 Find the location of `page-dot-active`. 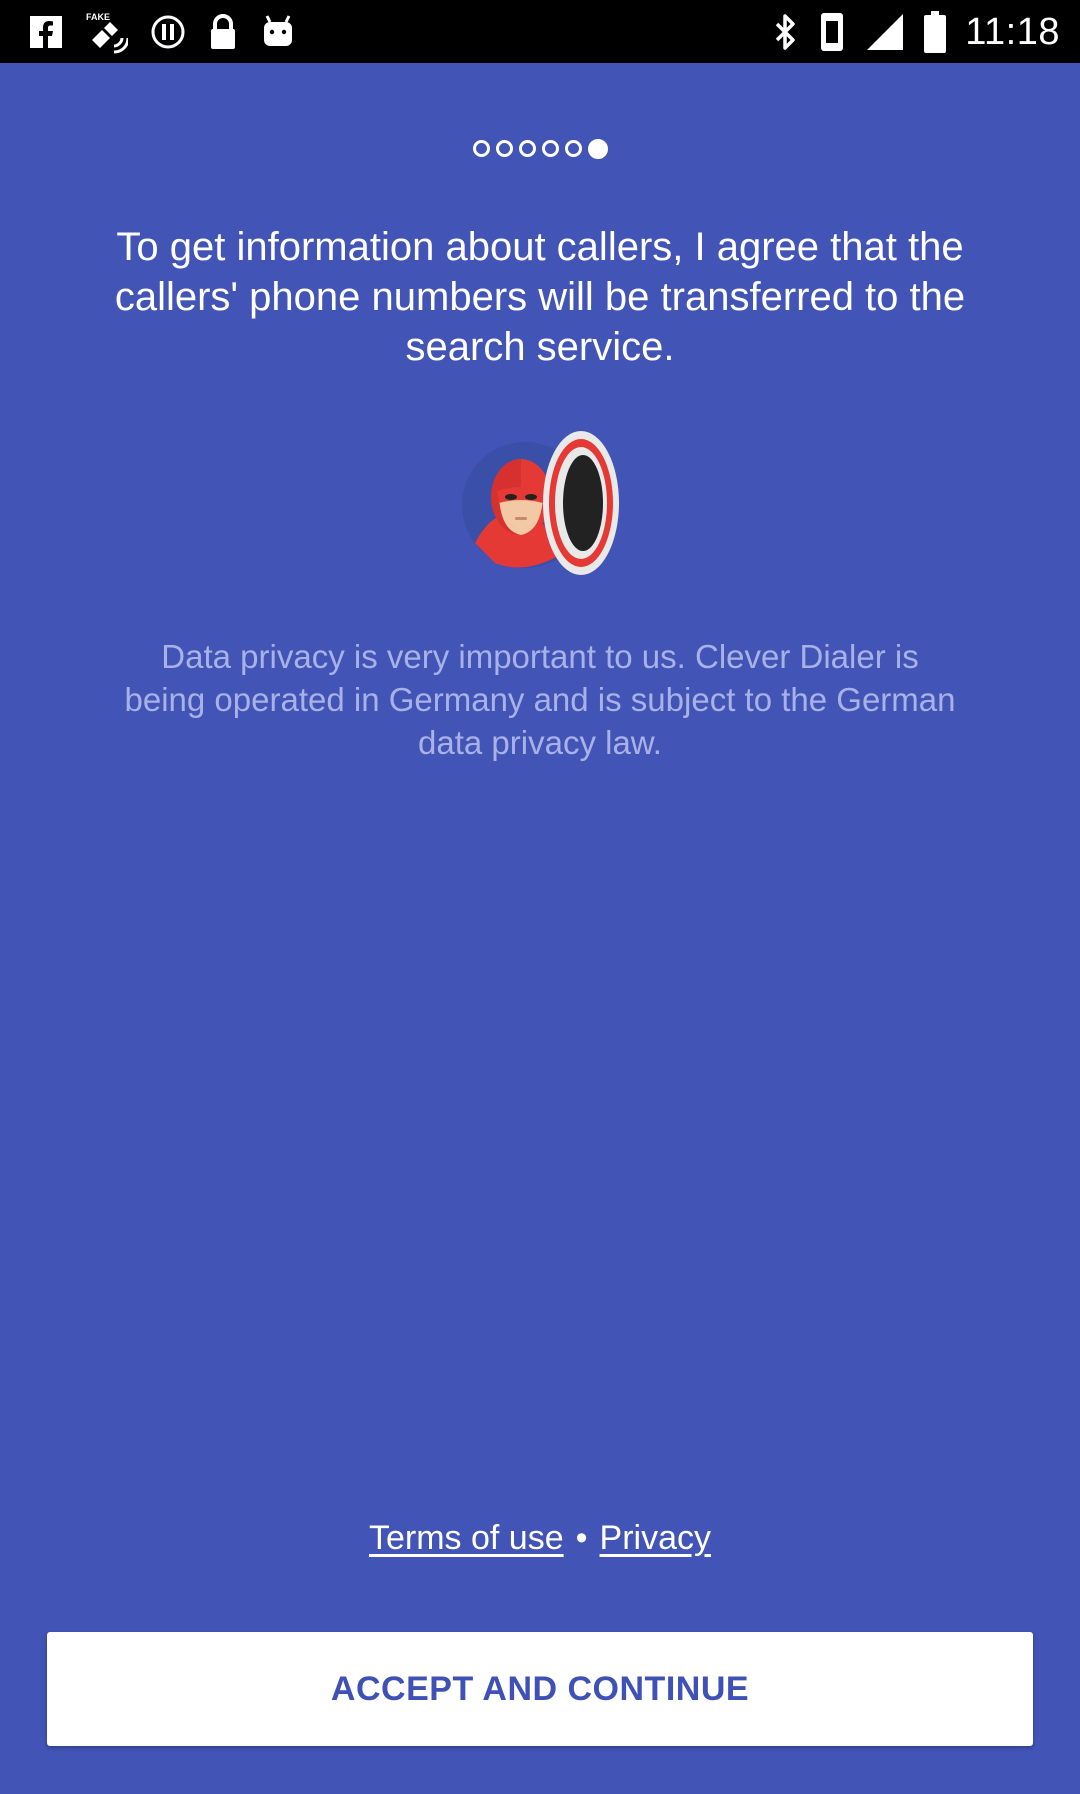

page-dot-active is located at coordinates (597, 149).